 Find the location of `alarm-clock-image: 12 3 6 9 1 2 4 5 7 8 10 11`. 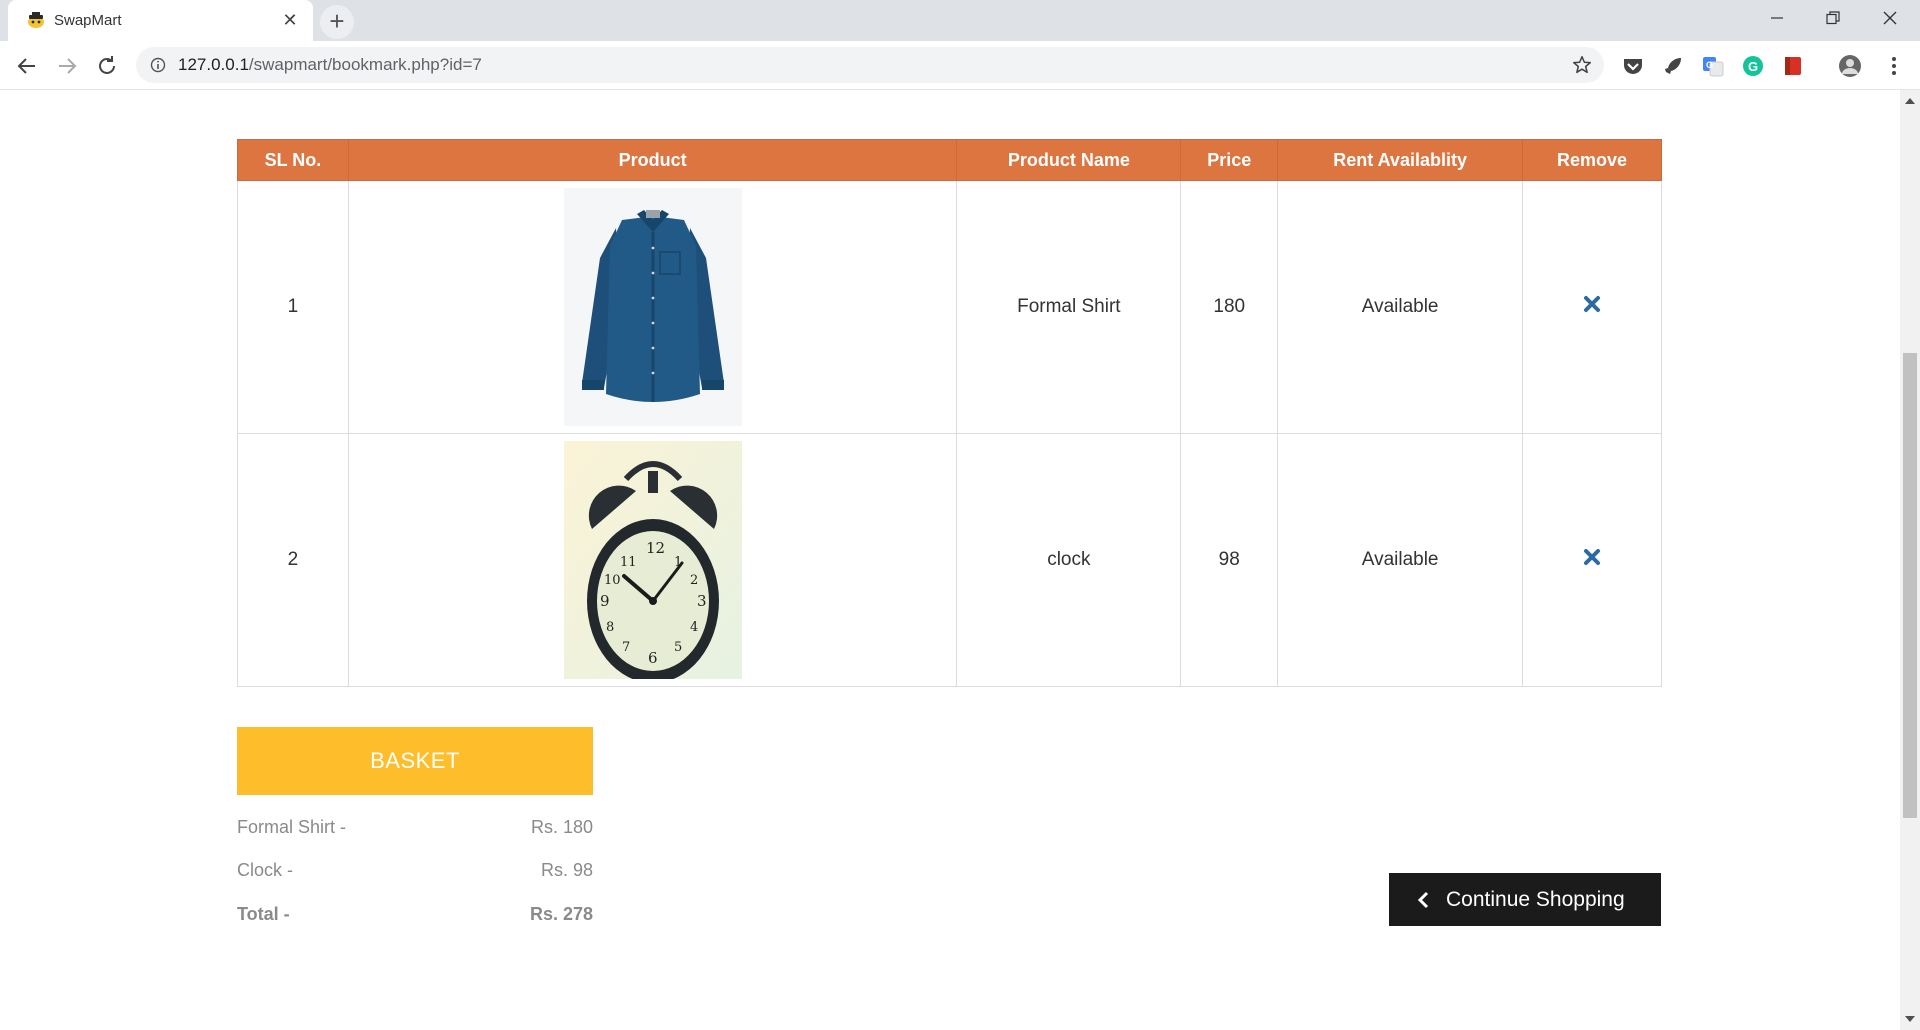

alarm-clock-image: 12 3 6 9 1 2 4 5 7 8 10 11 is located at coordinates (652, 560).